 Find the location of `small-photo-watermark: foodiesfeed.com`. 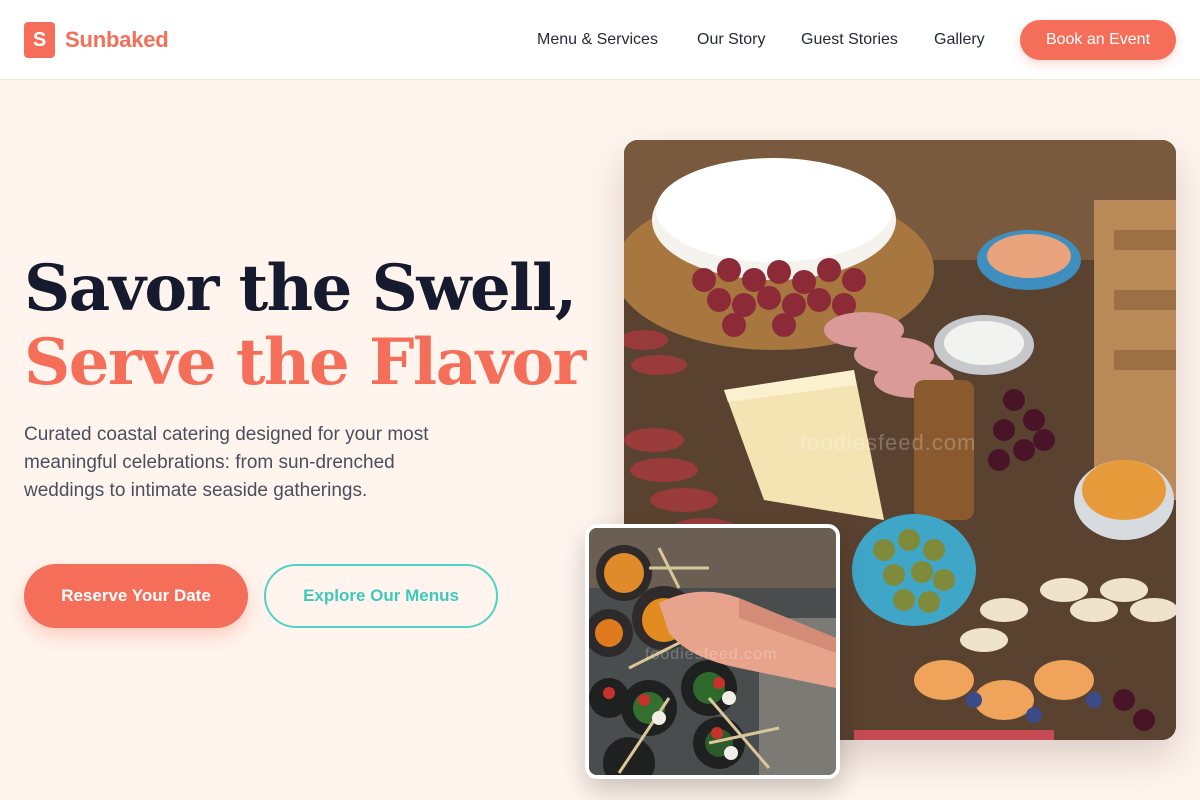

small-photo-watermark: foodiesfeed.com is located at coordinates (711, 654).